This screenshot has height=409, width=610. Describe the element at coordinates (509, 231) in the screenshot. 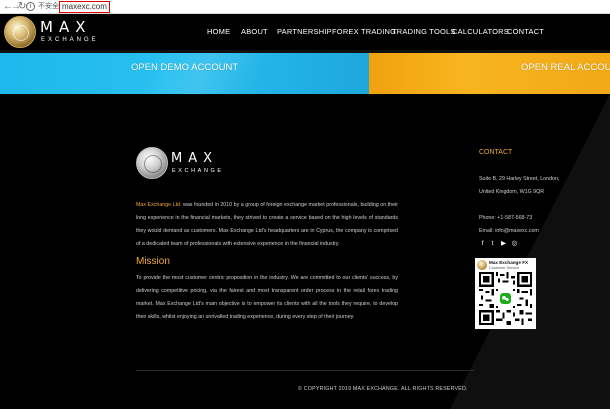

I see `contact-email: Email: info@maxexc.com` at that location.